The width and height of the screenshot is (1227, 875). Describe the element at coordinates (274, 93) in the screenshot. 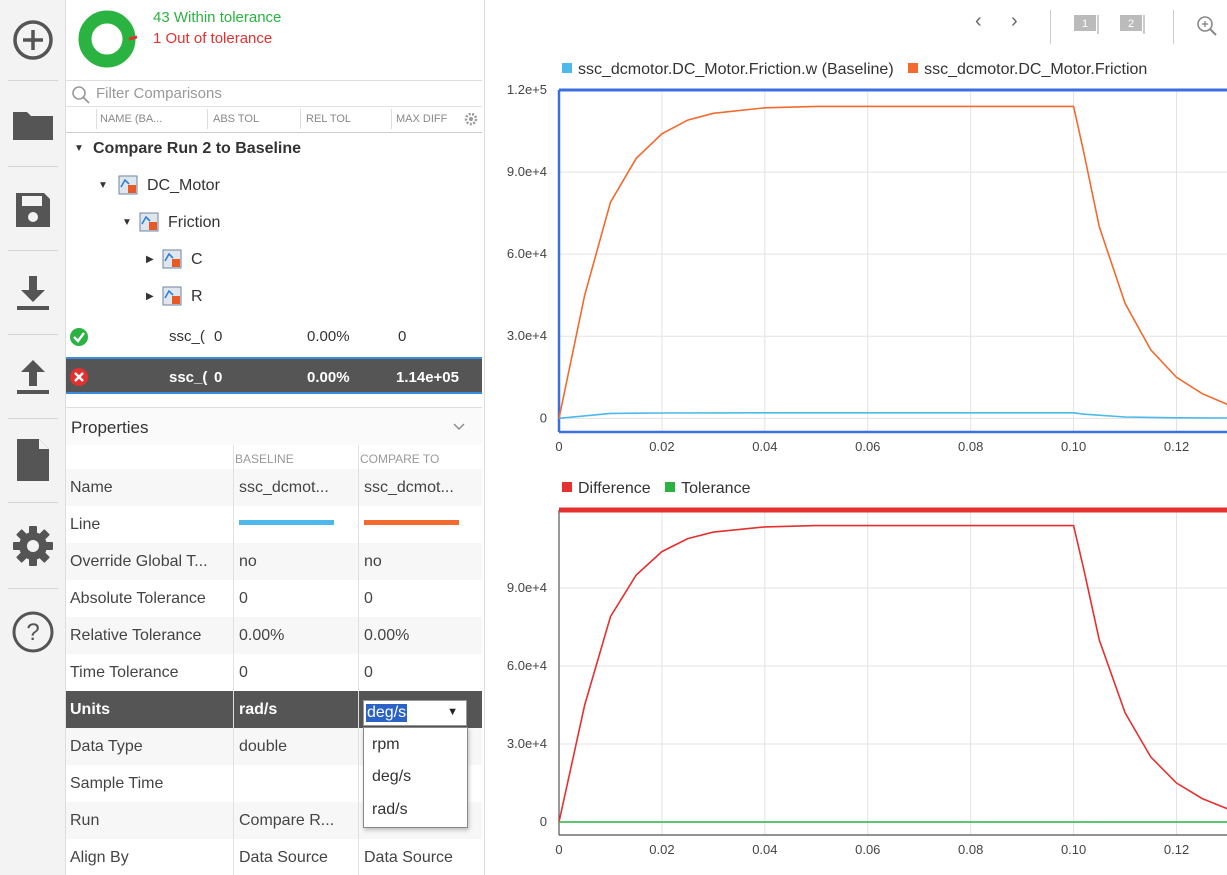

I see `filter-comparisons-input: Filter Comparisons` at that location.